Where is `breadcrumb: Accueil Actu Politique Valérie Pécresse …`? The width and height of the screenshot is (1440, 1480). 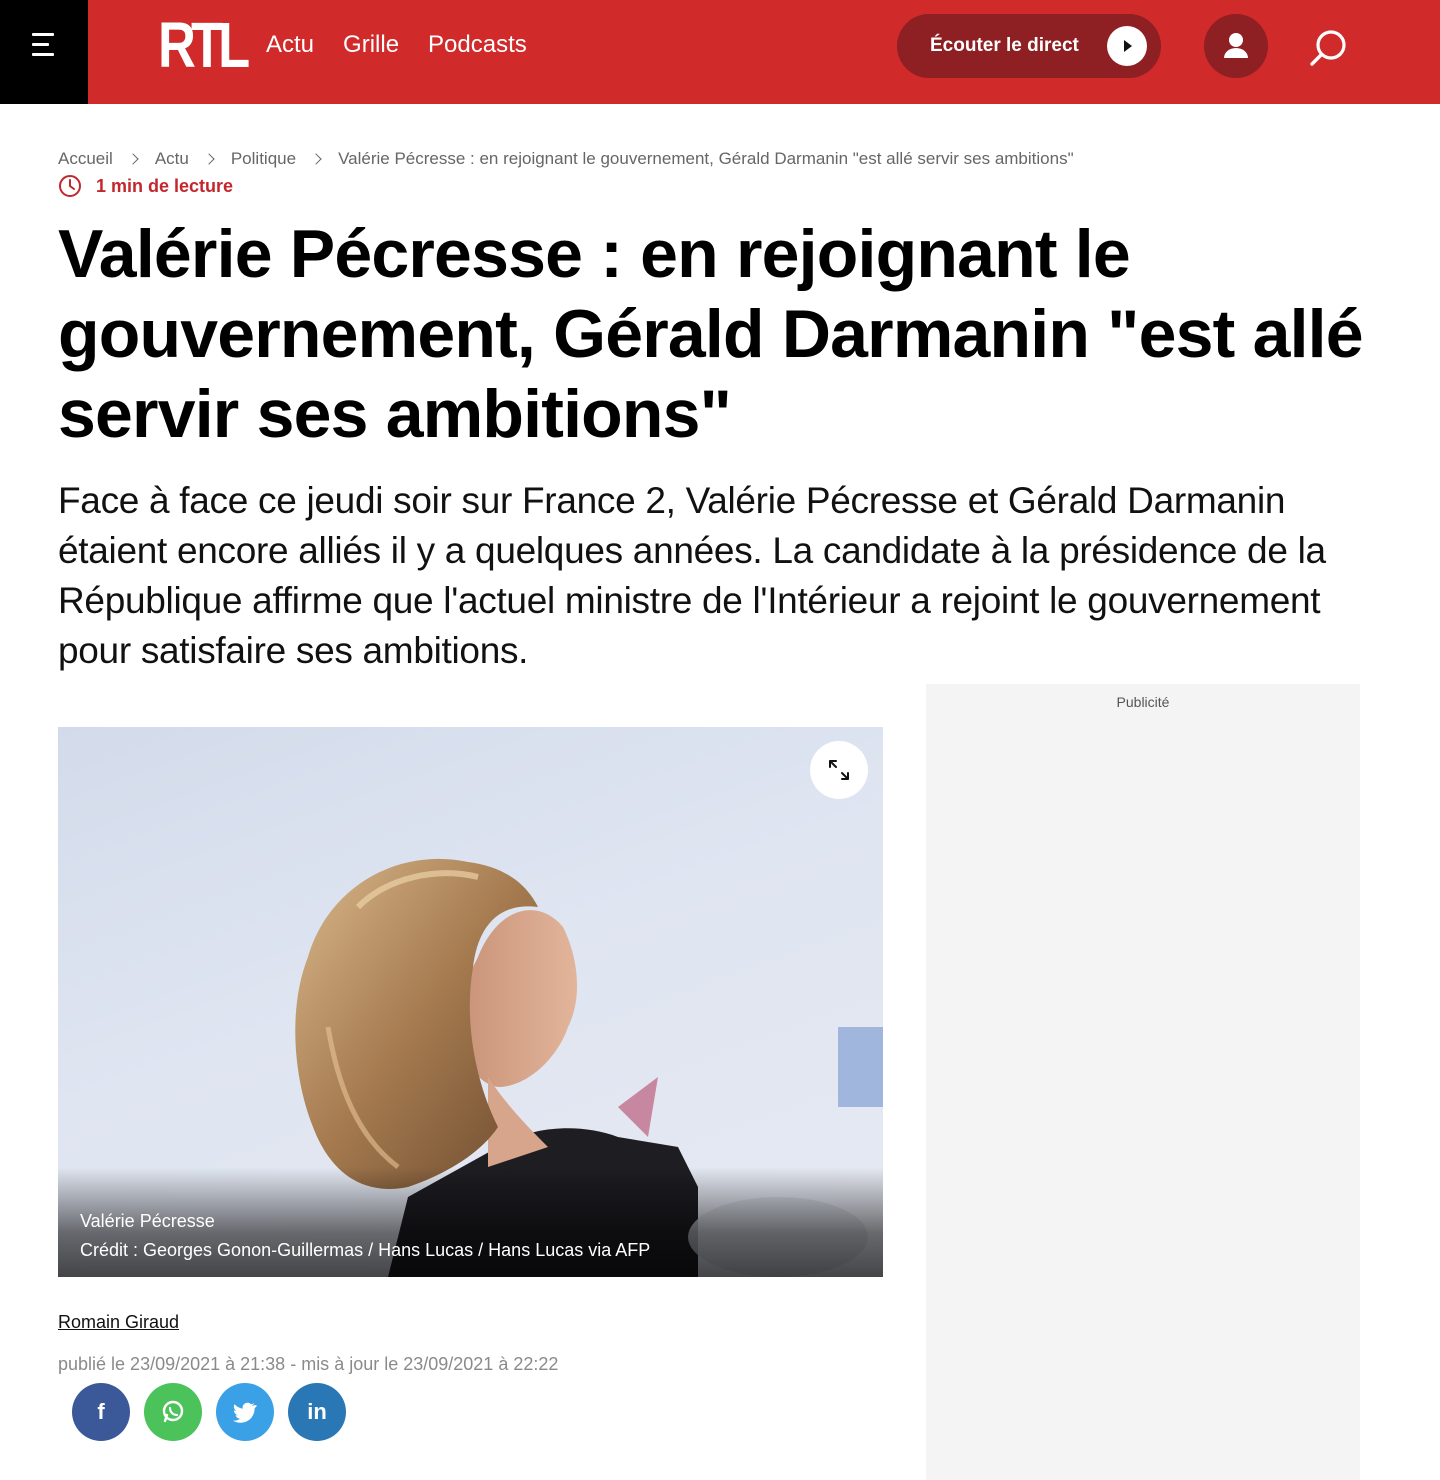
breadcrumb: Accueil Actu Politique Valérie Pécresse … is located at coordinates (566, 159).